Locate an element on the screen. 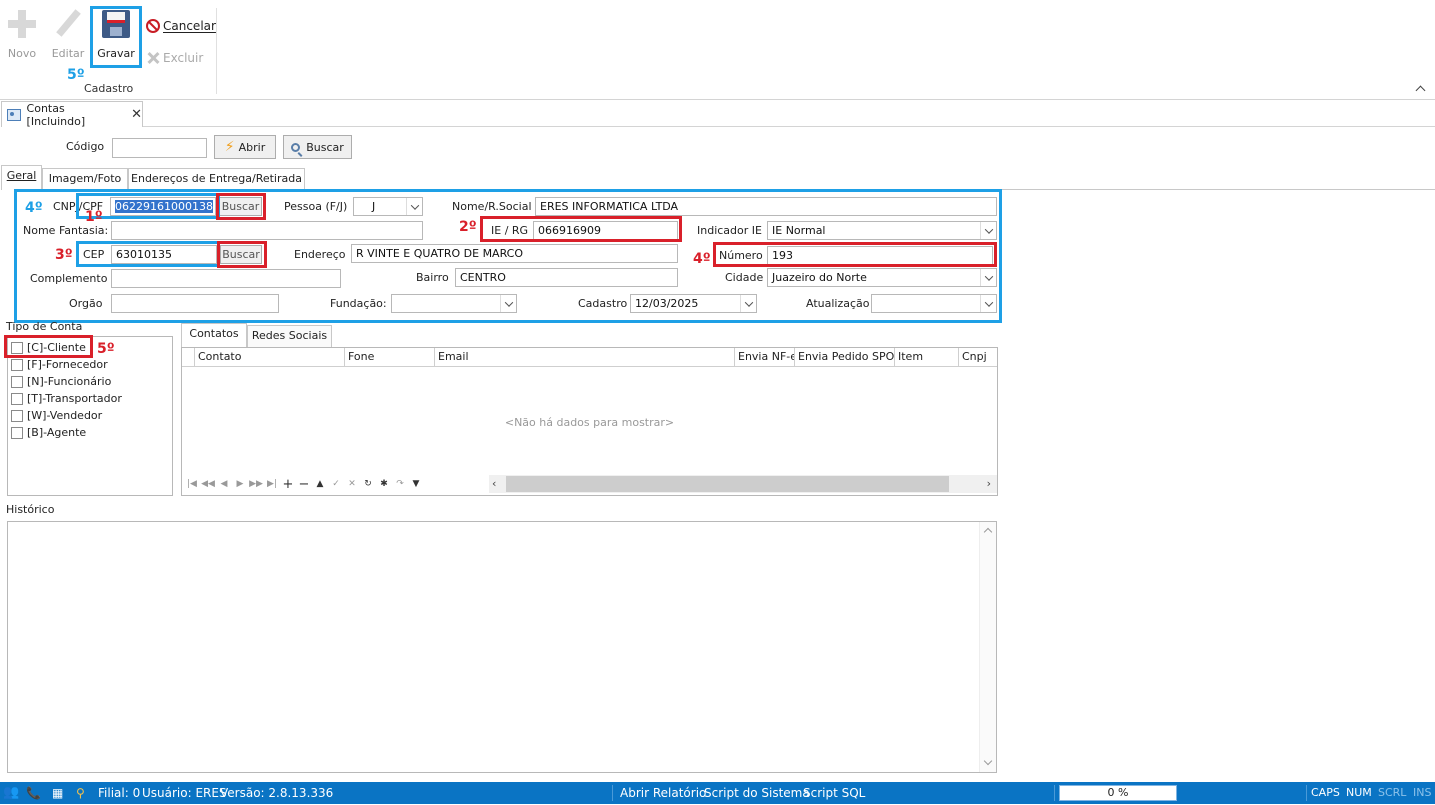 Image resolution: width=1435 pixels, height=805 pixels. grid-hscrollbar: ‹ › is located at coordinates (743, 484).